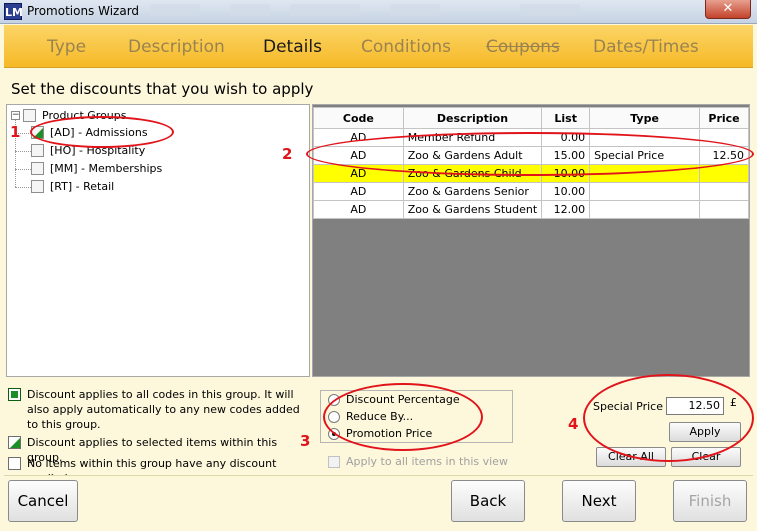 Image resolution: width=757 pixels, height=531 pixels. Describe the element at coordinates (472, 118) in the screenshot. I see `column-header-description: Description` at that location.